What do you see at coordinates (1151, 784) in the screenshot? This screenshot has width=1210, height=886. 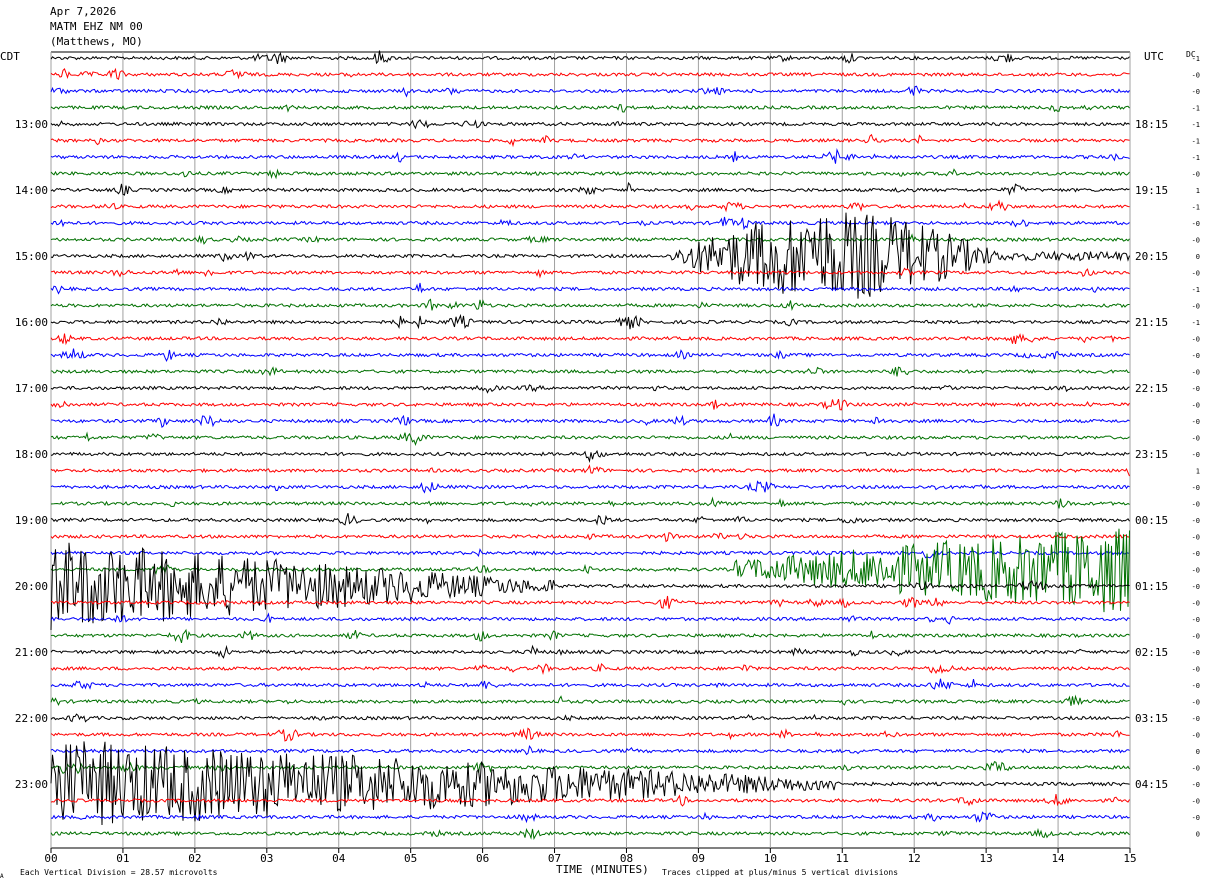 I see `utc-hour-label: 04:15` at bounding box center [1151, 784].